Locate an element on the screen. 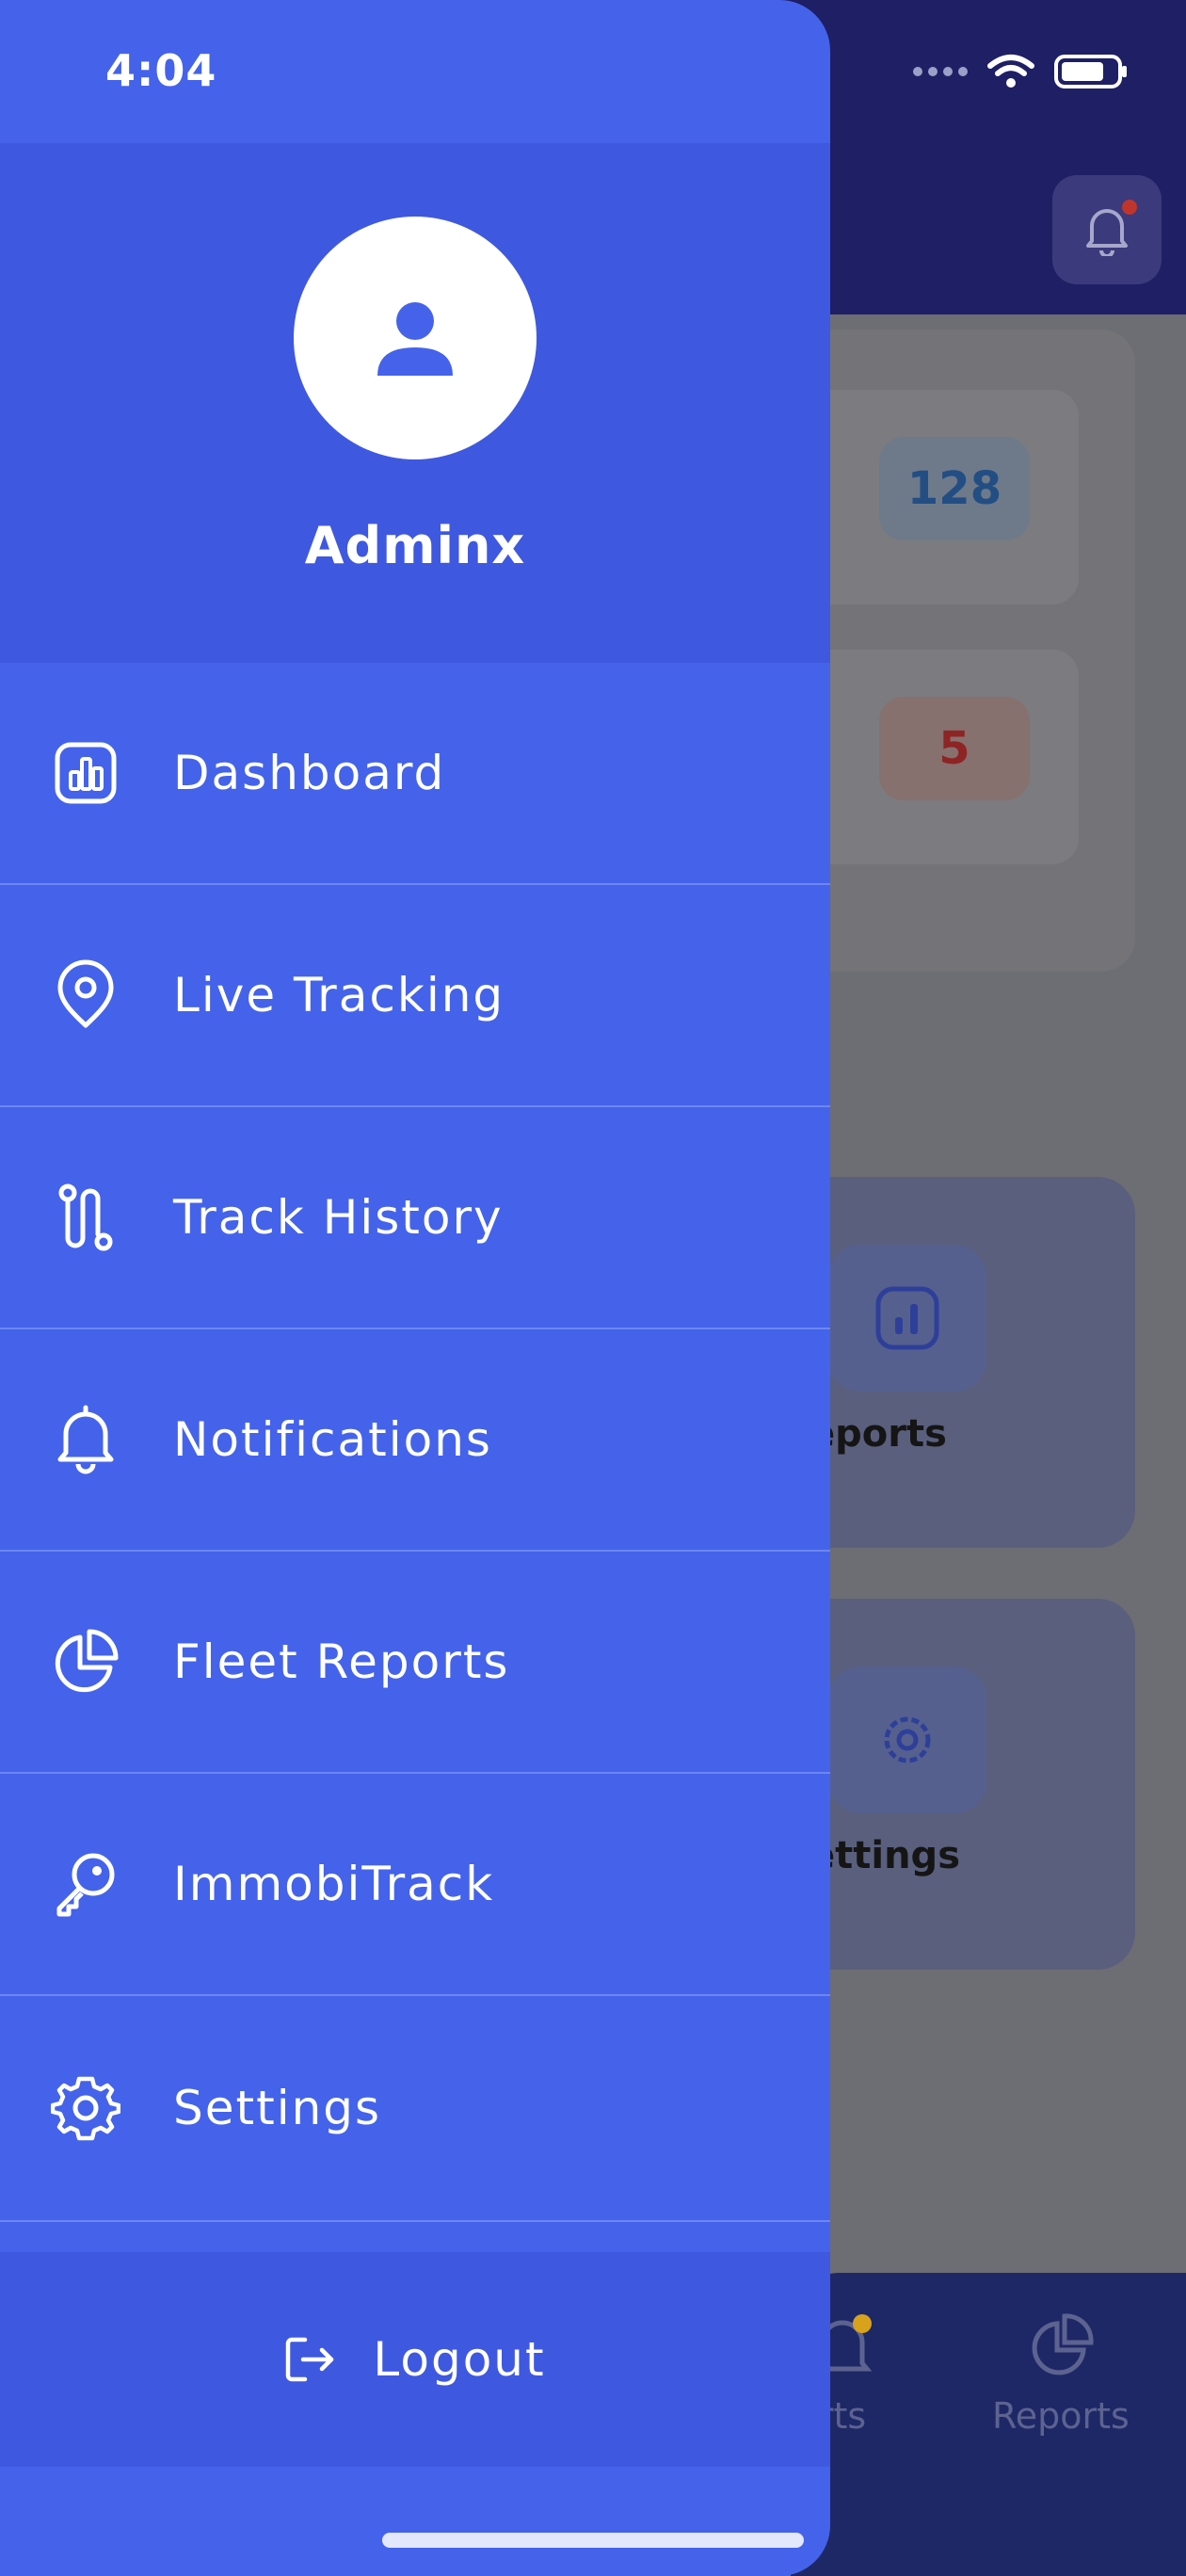 Image resolution: width=1186 pixels, height=2576 pixels. stat-badge: 128 is located at coordinates (954, 488).